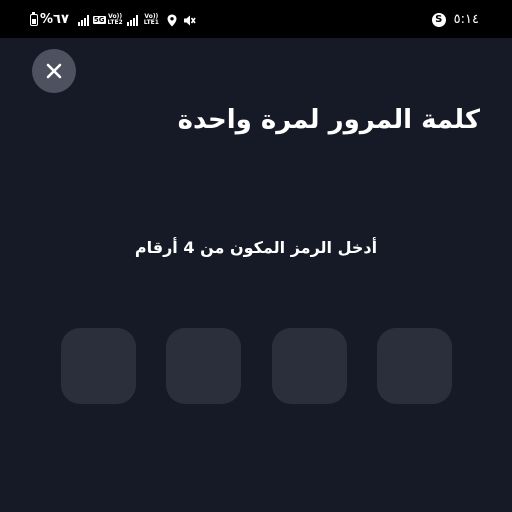  I want to click on volte-lte1-indicator: Vo)) LTE1, so click(151, 20).